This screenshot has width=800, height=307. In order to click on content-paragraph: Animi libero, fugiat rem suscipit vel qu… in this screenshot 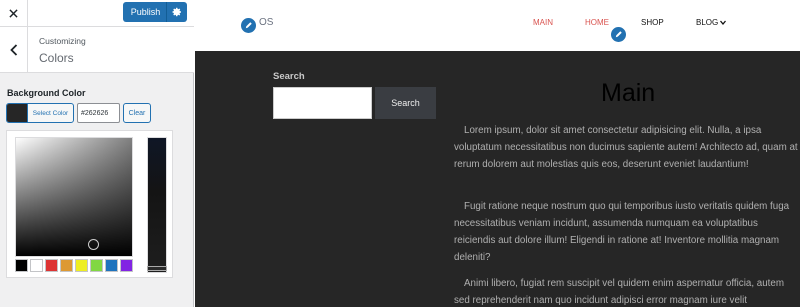, I will do `click(619, 292)`.